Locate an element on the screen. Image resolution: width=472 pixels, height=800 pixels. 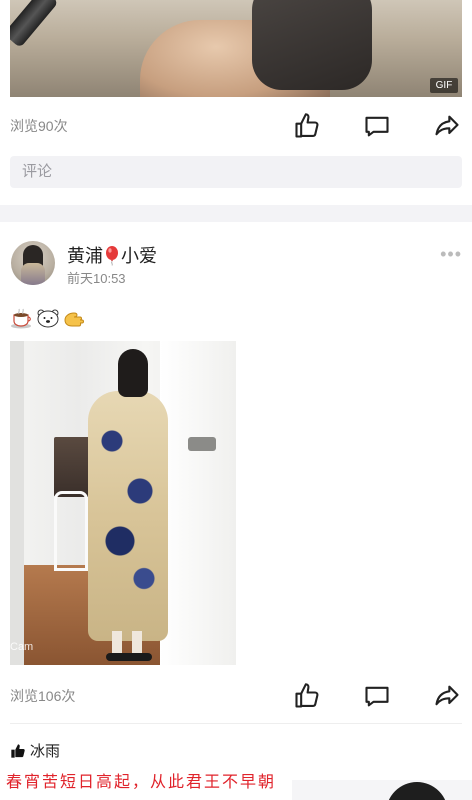
section-divider is located at coordinates (236, 213).